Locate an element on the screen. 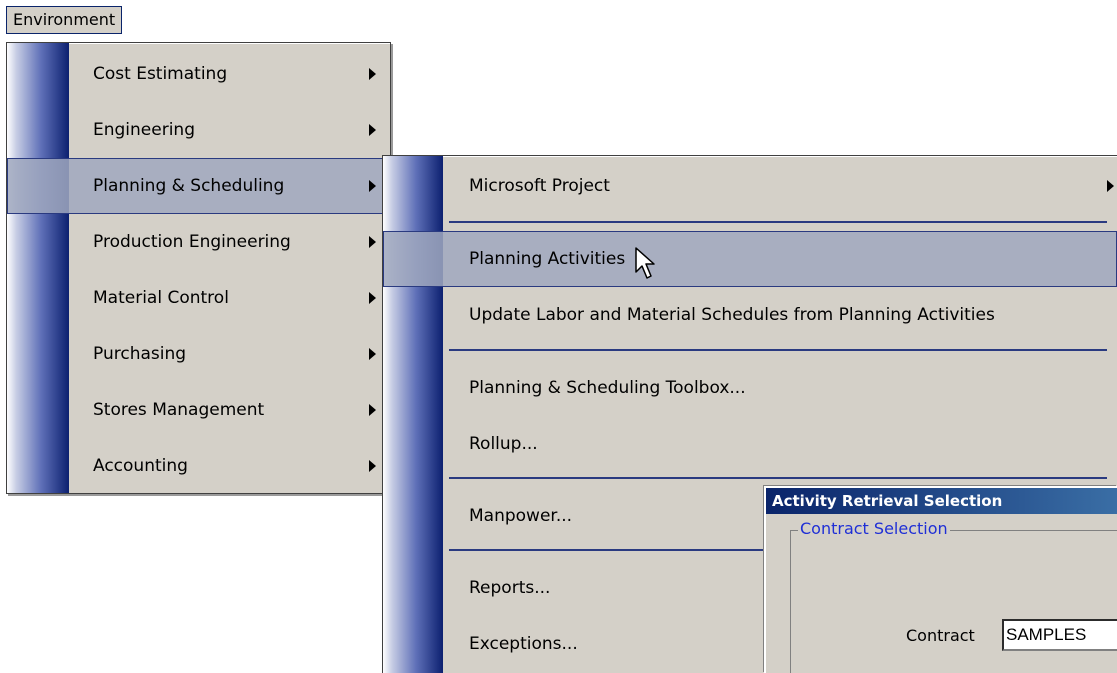 This screenshot has height=673, width=1117. menu-item-label: Microsoft Project is located at coordinates (539, 186).